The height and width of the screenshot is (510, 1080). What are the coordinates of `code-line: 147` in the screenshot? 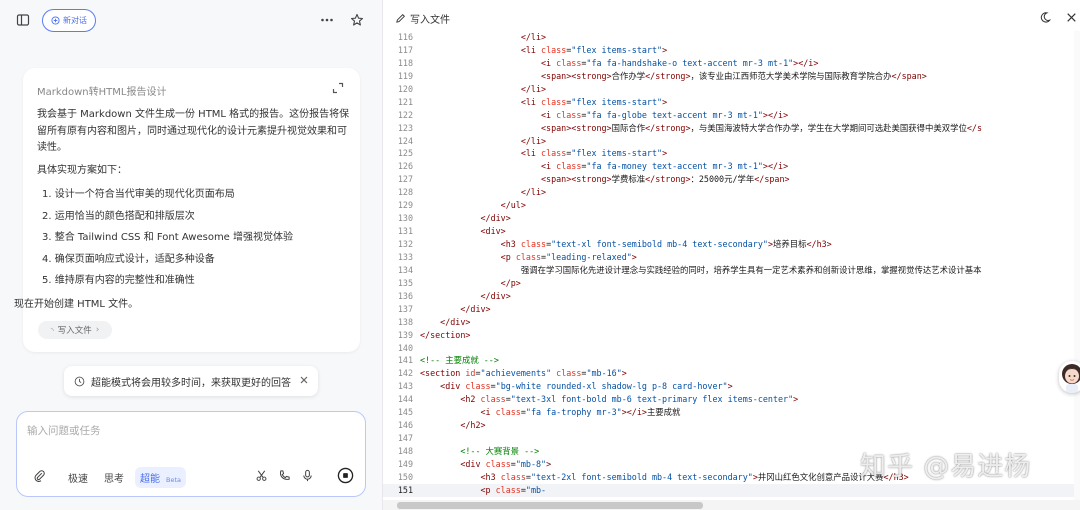 It's located at (731, 438).